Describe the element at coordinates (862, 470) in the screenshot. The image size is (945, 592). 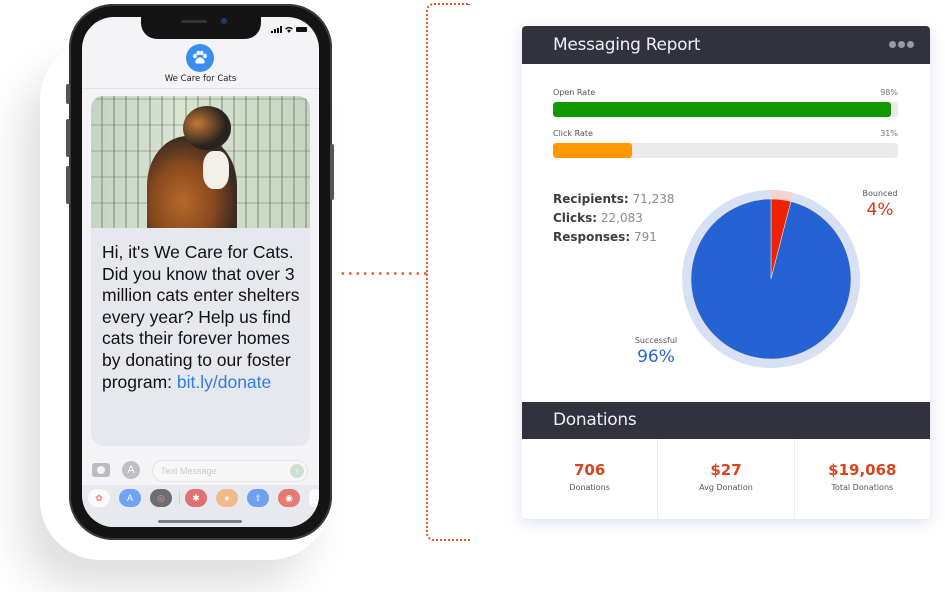
I see `total-donations-value: $19,068` at that location.